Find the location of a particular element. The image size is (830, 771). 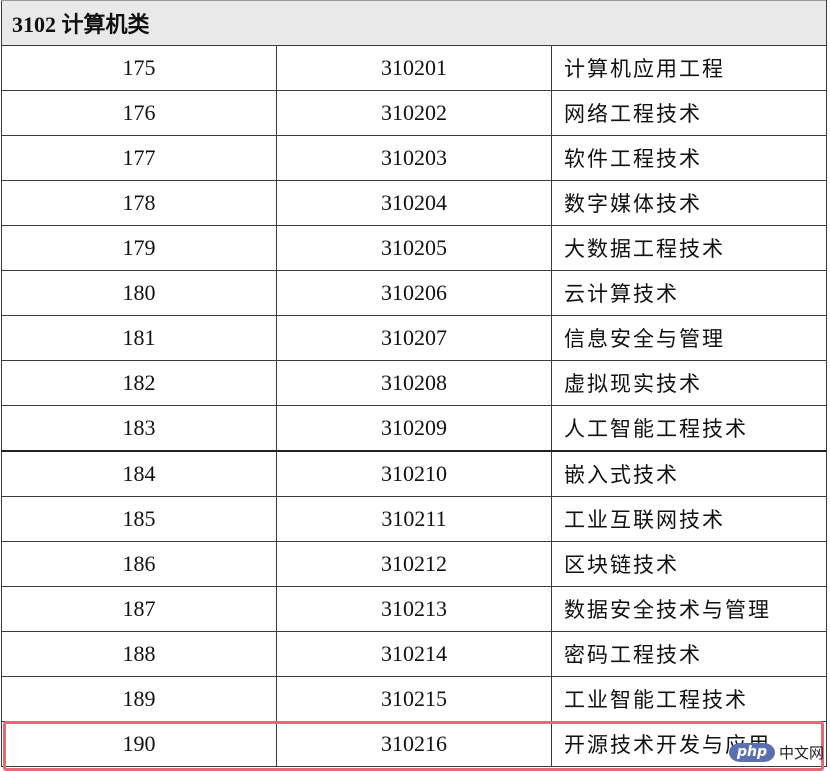

row-name-cell: 工业智能工程技术 is located at coordinates (689, 699).